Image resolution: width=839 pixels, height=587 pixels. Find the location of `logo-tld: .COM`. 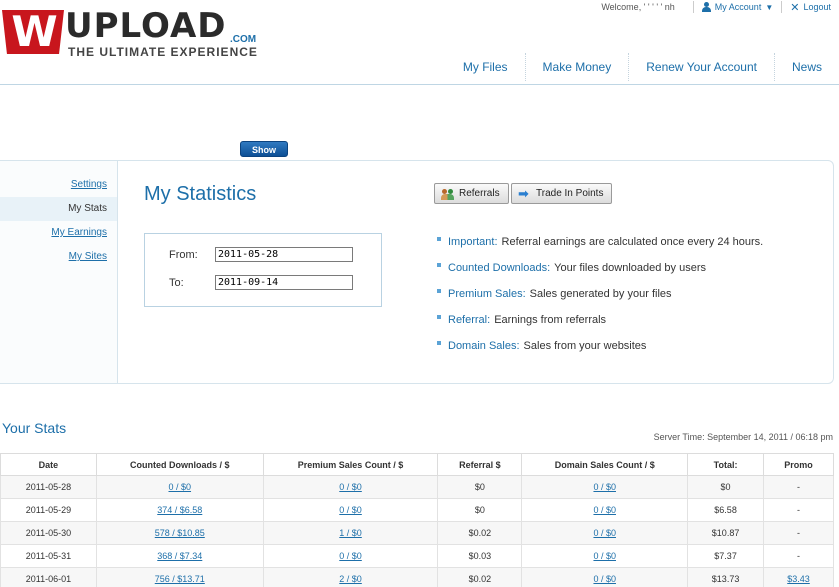

logo-tld: .COM is located at coordinates (243, 39).